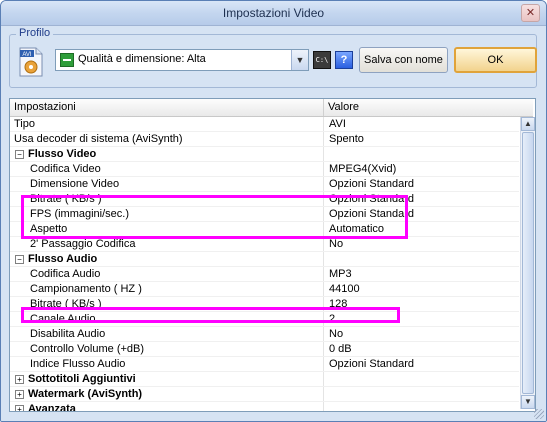  Describe the element at coordinates (264, 244) in the screenshot. I see `property-row: 2' Passaggio Codifica No` at that location.